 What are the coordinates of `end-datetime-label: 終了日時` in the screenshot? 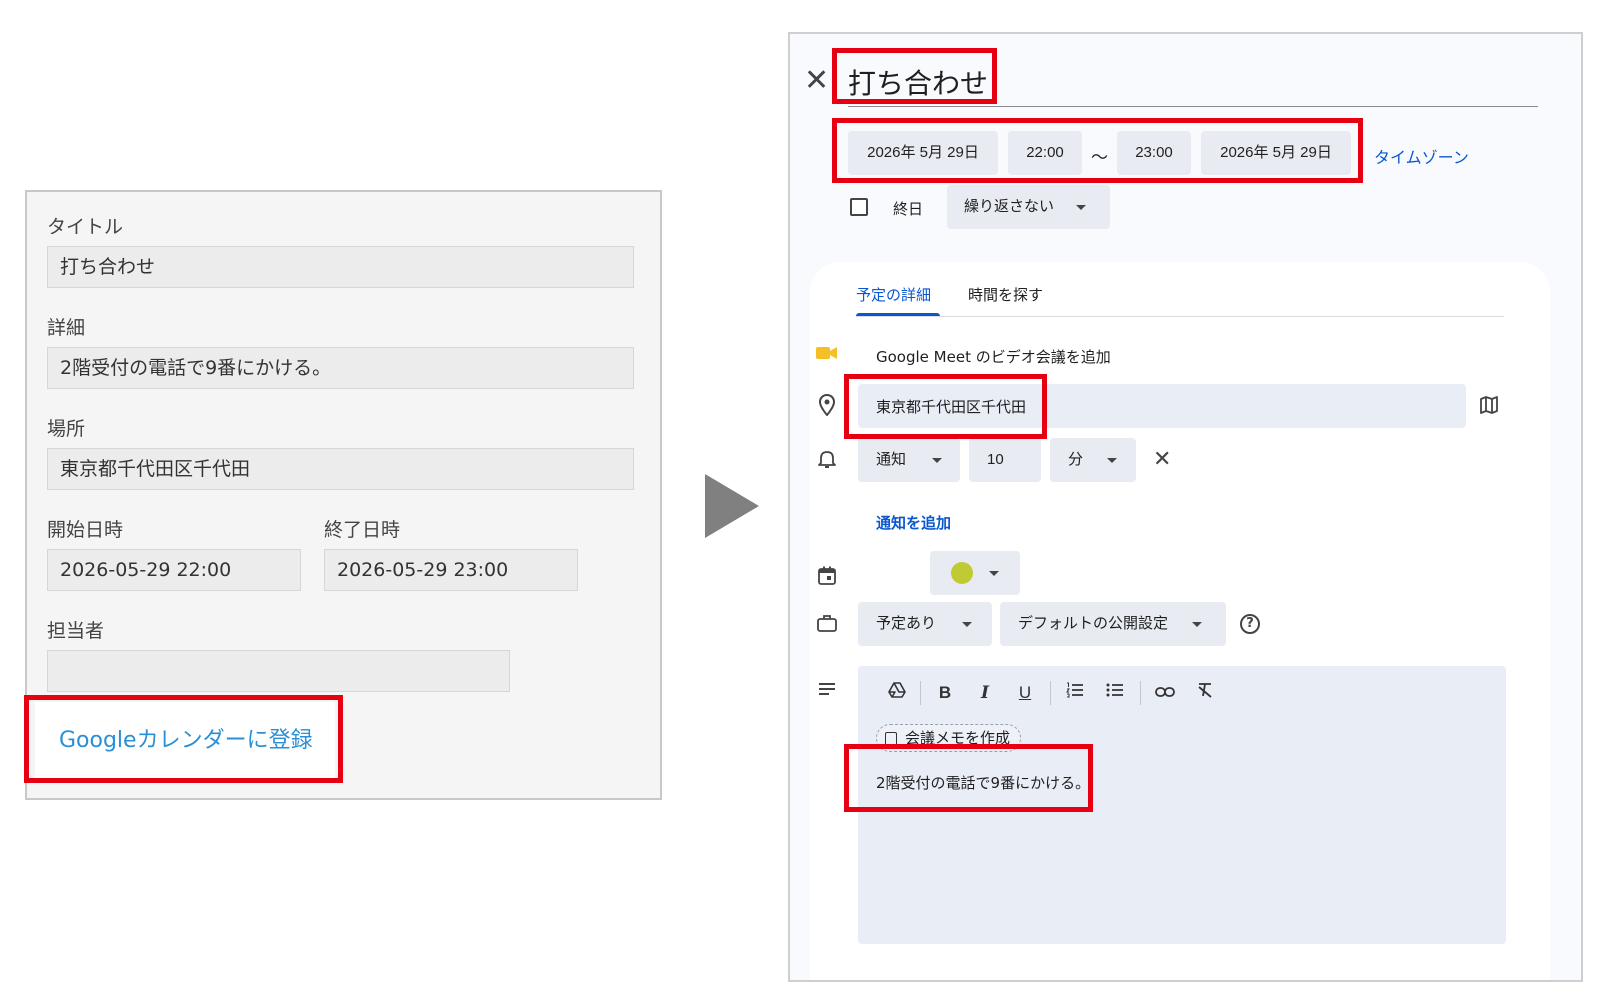 It's located at (362, 530).